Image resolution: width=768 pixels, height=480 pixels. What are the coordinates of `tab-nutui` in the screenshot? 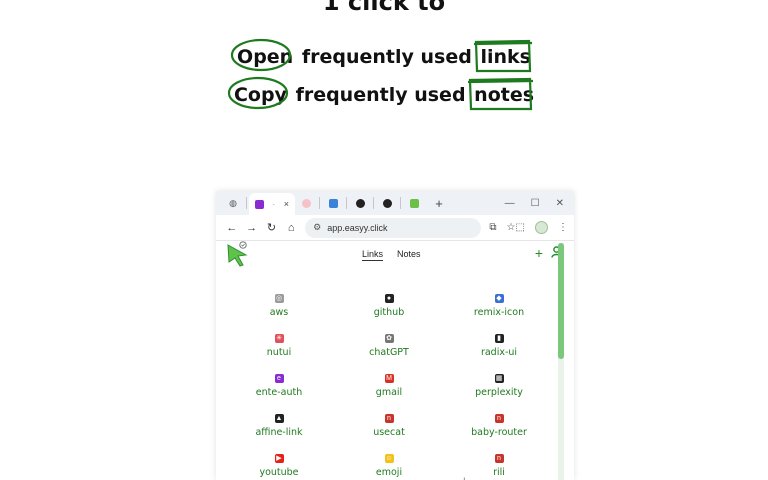 It's located at (306, 203).